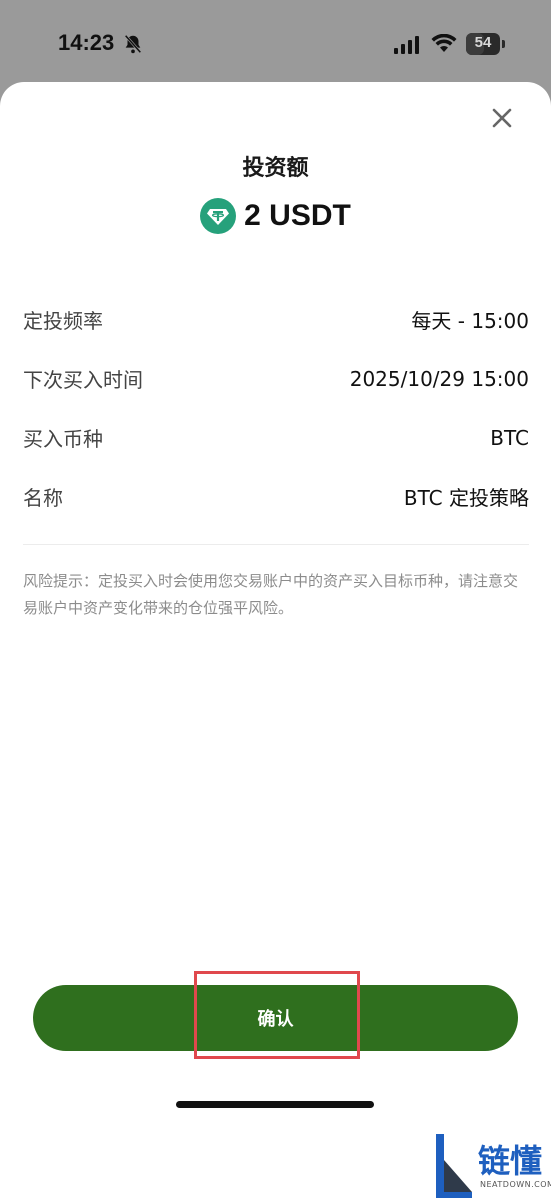 The width and height of the screenshot is (551, 1200). Describe the element at coordinates (510, 1161) in the screenshot. I see `watermark-text: 链懂` at that location.